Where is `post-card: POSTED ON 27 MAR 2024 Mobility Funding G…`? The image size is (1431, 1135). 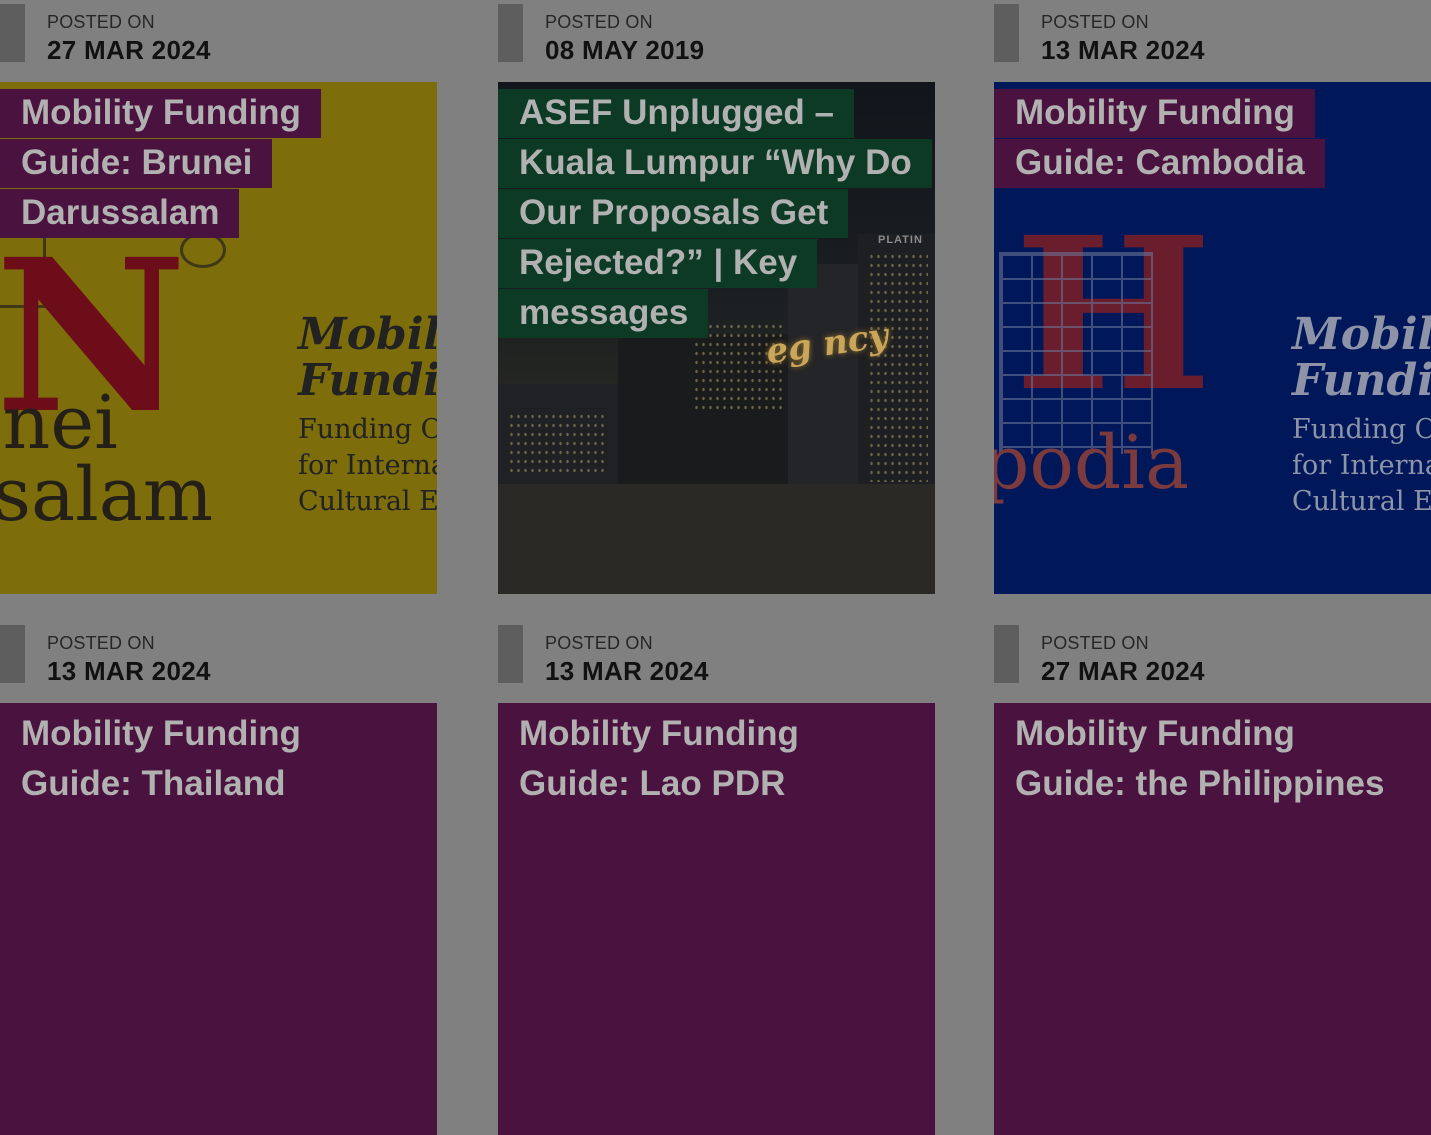
post-card: POSTED ON 27 MAR 2024 Mobility Funding G… is located at coordinates (1212, 878).